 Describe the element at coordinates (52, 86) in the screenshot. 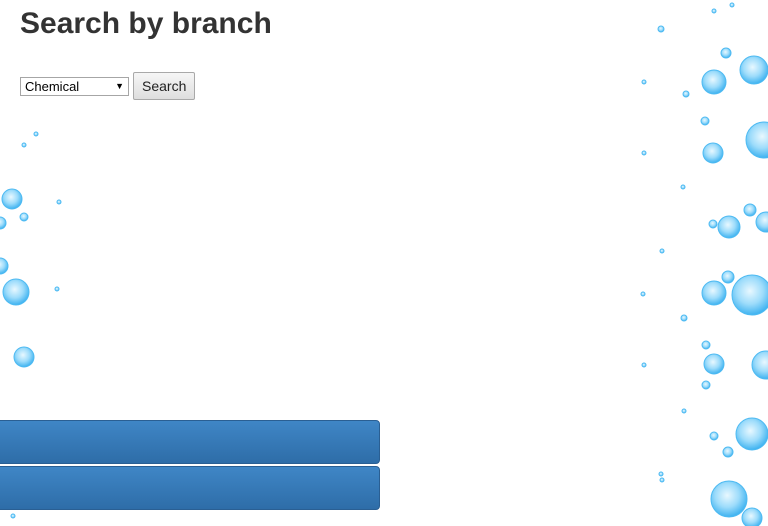

I see `branch-select-value: Chemical` at that location.